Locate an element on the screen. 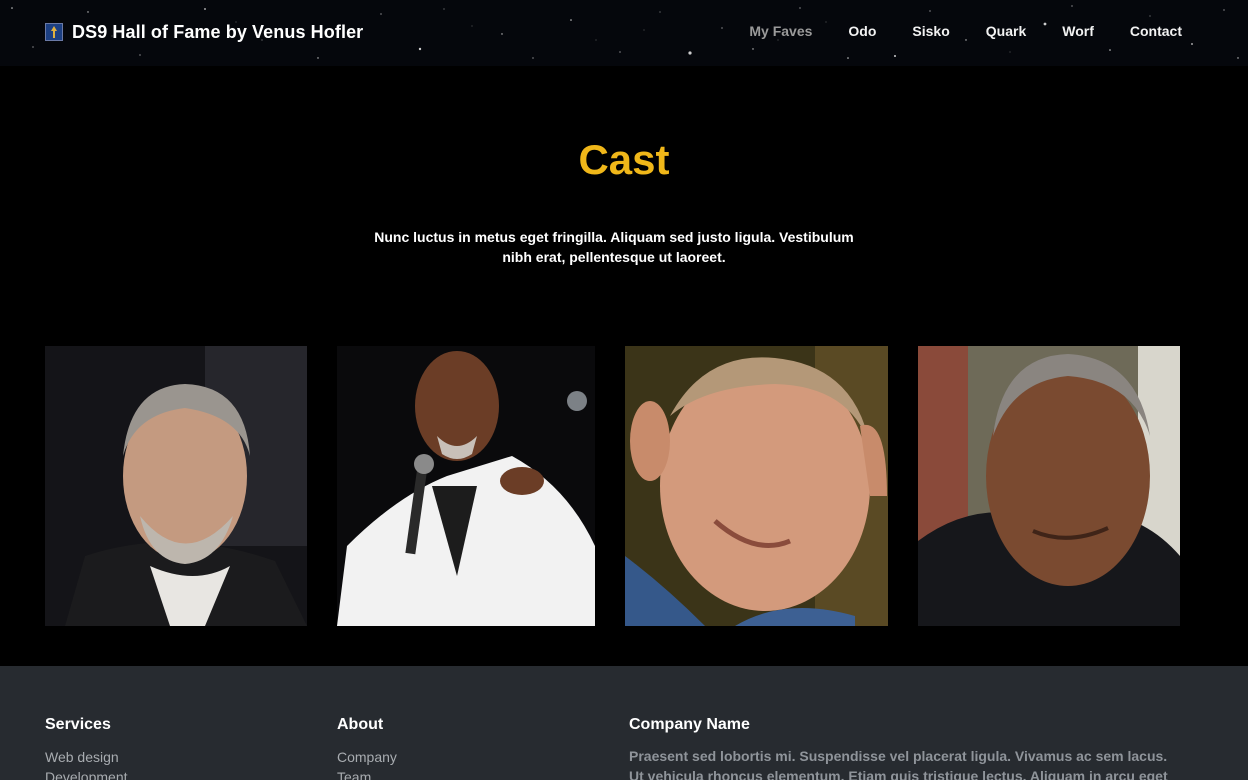 The image size is (1248, 780). main-nav: My Faves Odo Sisko Quark Worf Contact is located at coordinates (947, 31).